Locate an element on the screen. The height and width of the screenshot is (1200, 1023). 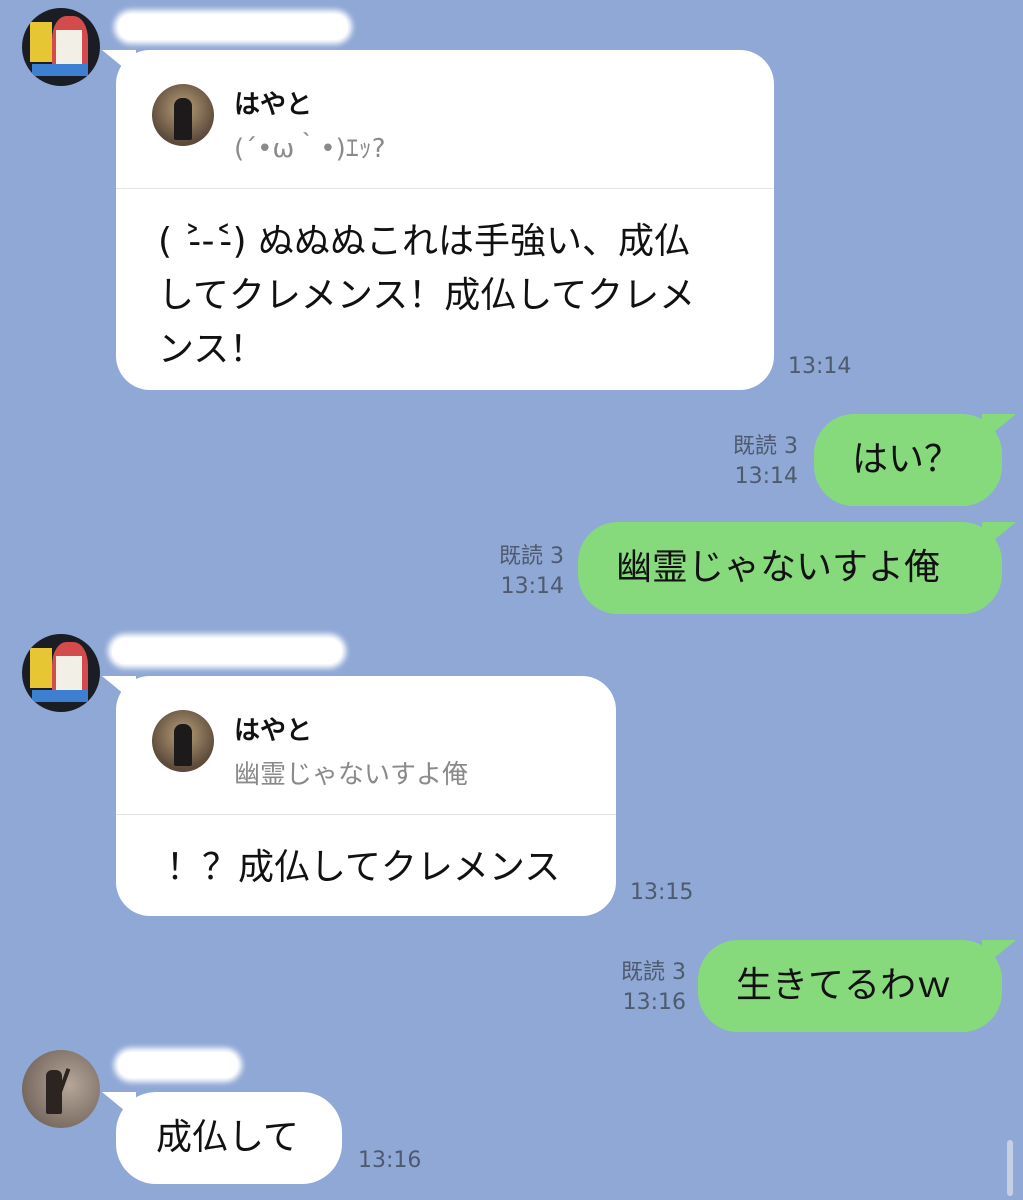
message-time: 13:15 is located at coordinates (662, 892).